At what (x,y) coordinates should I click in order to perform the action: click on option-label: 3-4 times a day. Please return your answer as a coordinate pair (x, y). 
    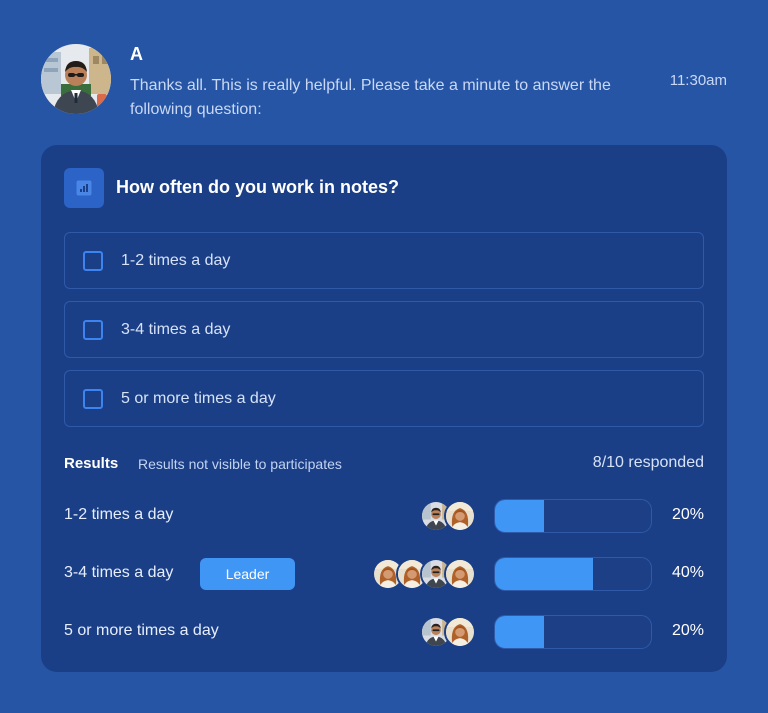
    Looking at the image, I should click on (176, 329).